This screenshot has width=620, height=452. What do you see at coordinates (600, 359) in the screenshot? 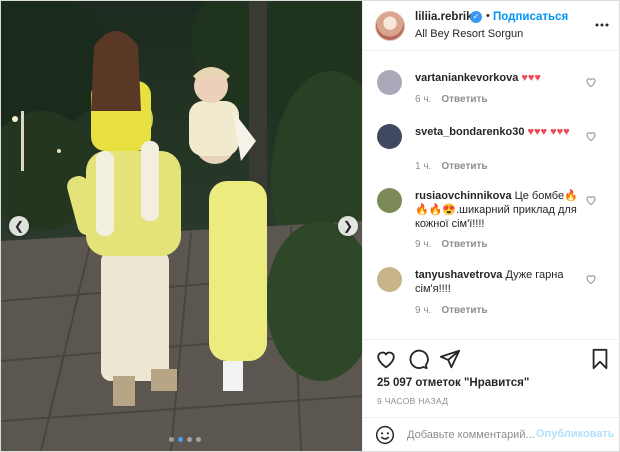
I see `save-bookmark-icon` at bounding box center [600, 359].